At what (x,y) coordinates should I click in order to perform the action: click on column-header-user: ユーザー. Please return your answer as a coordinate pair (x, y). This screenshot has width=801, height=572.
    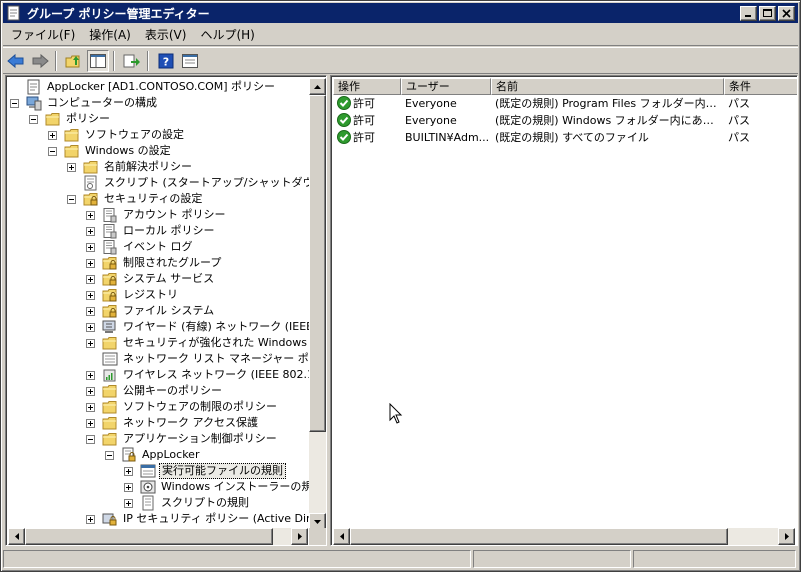
    Looking at the image, I should click on (446, 86).